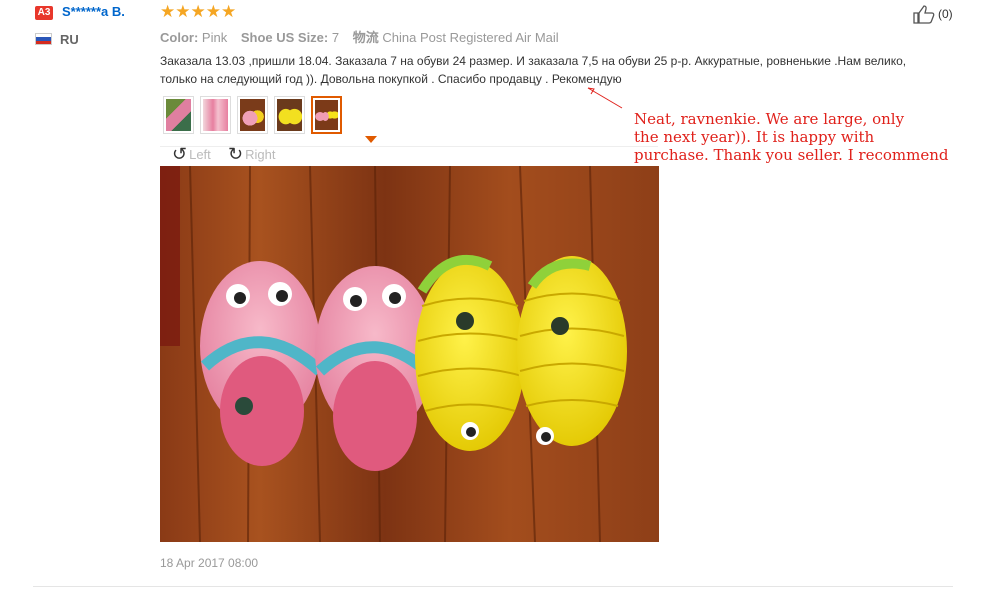 The height and width of the screenshot is (589, 987). What do you see at coordinates (93, 11) in the screenshot?
I see `reviewer-name: S******a B.` at bounding box center [93, 11].